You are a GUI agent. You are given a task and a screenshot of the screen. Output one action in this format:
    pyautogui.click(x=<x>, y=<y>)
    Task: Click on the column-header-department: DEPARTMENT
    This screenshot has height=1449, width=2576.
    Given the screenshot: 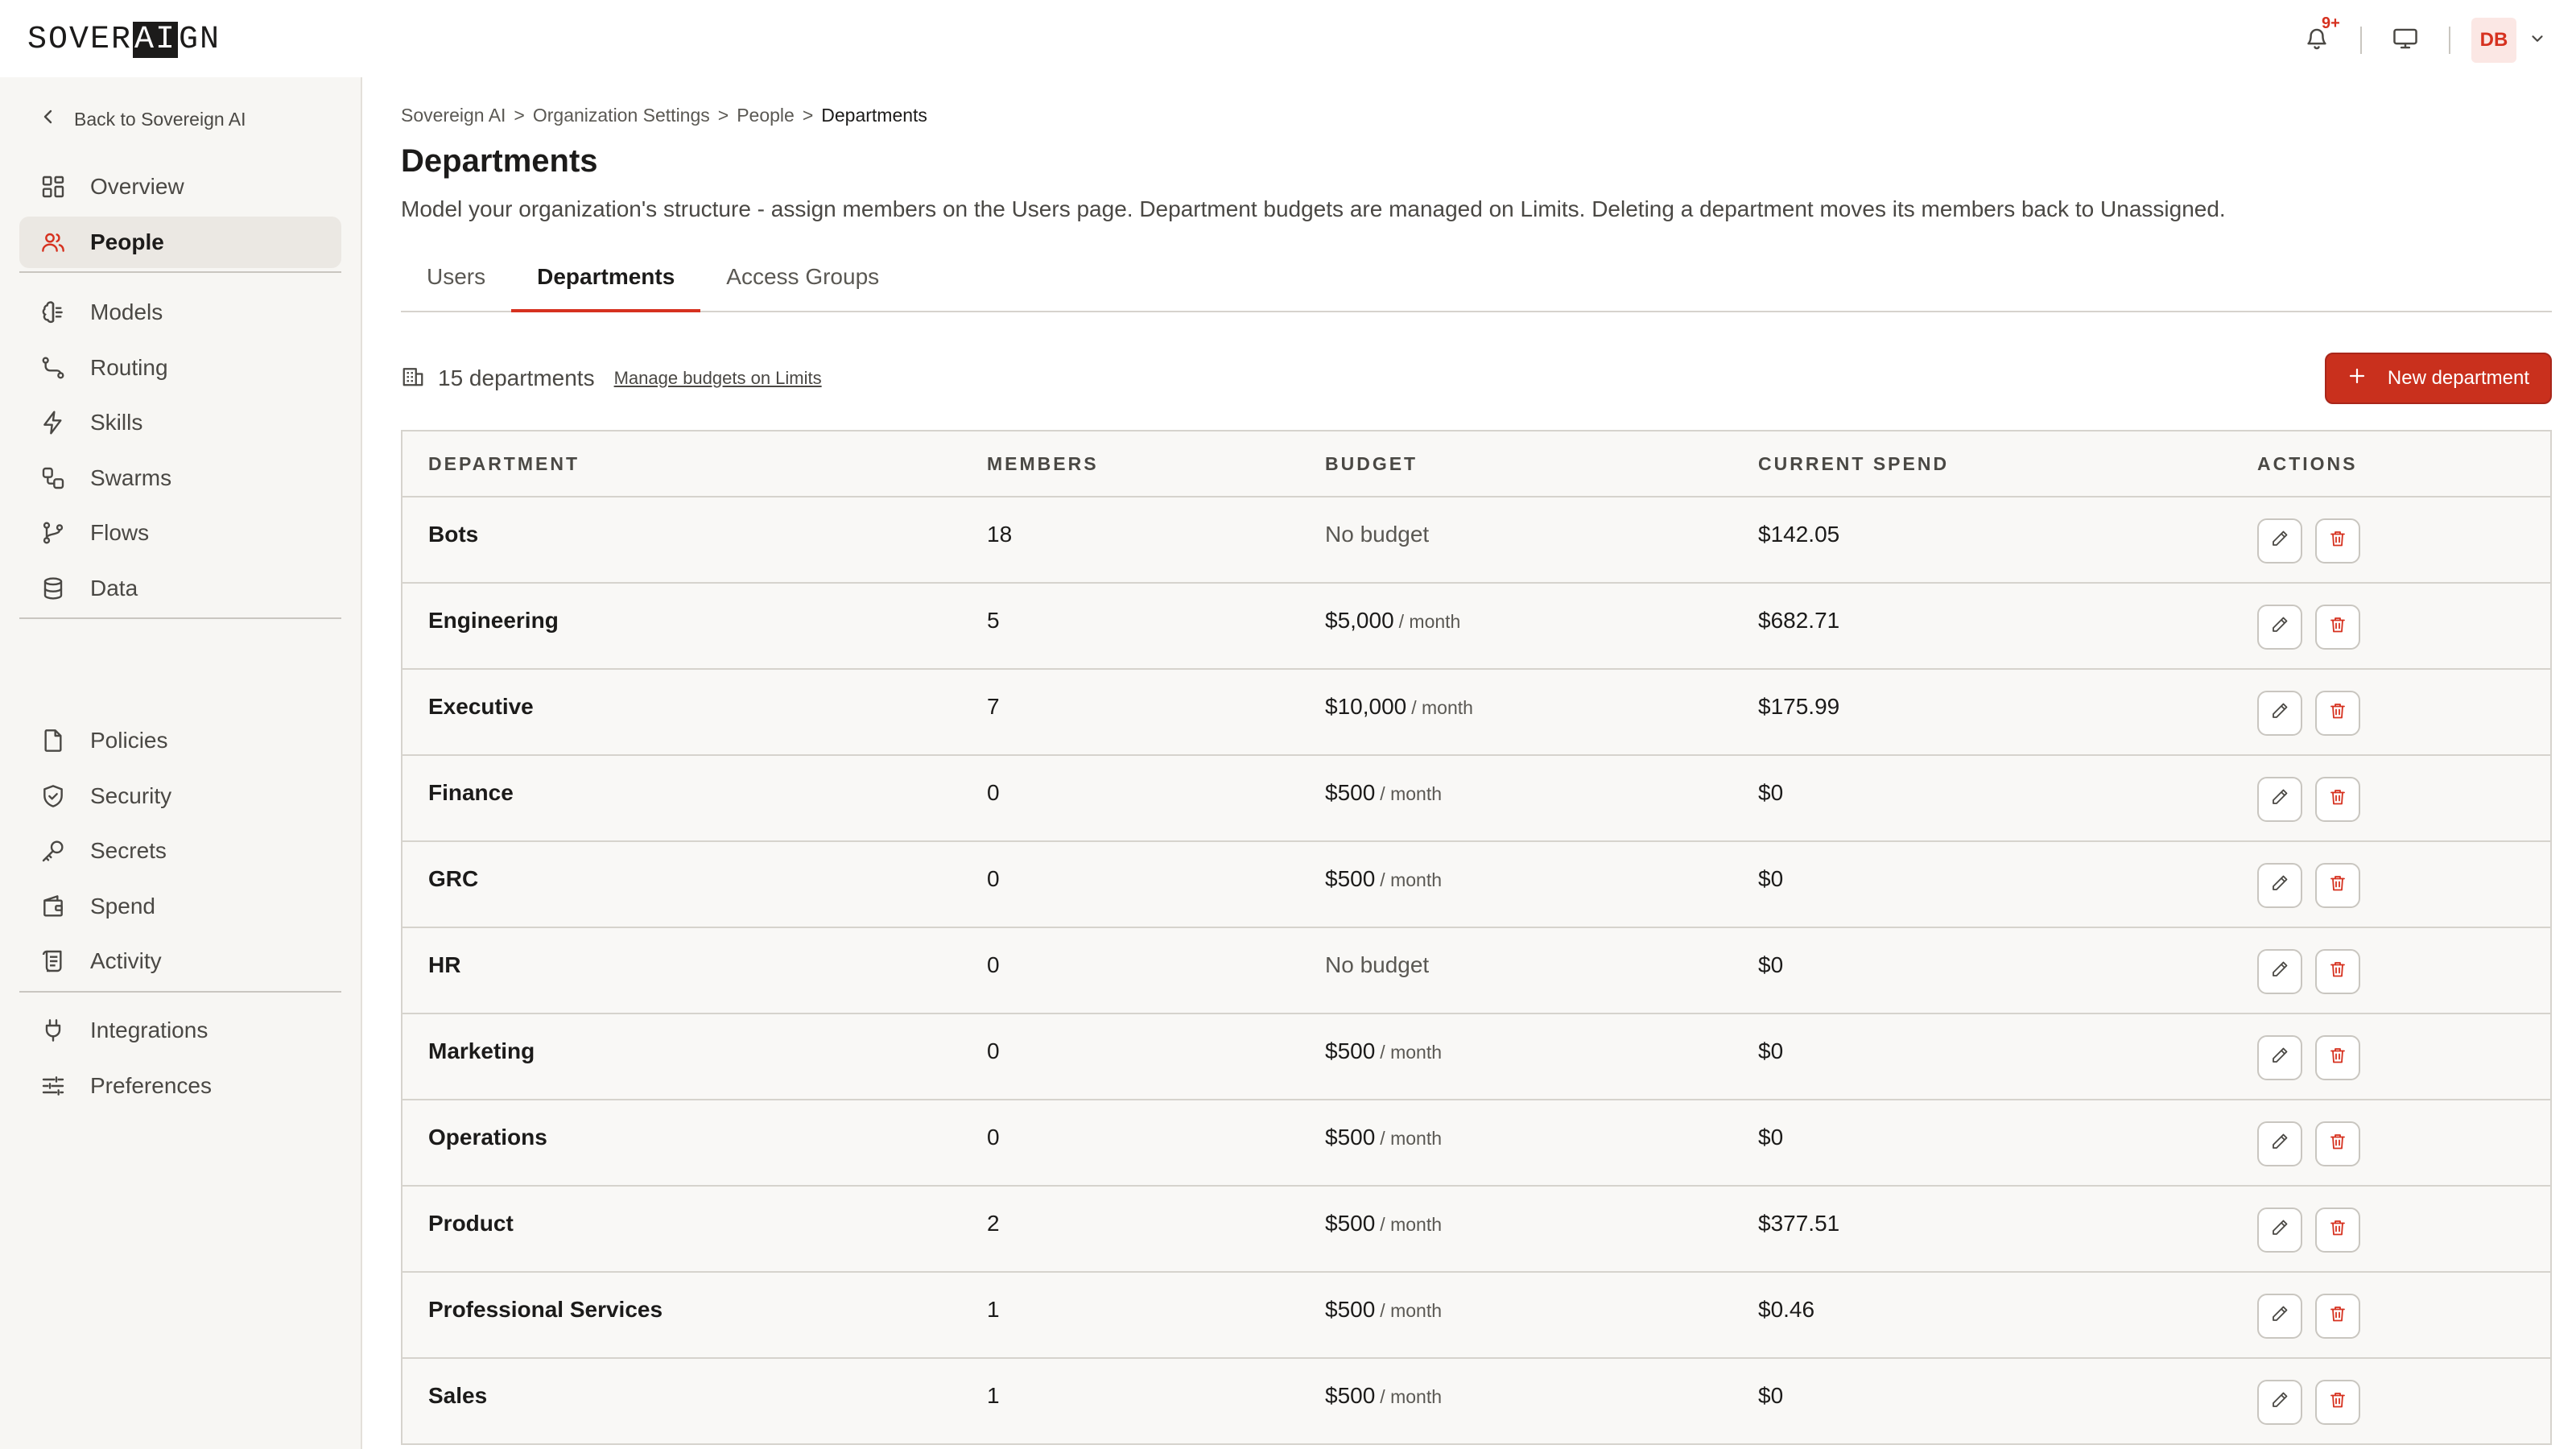 What is the action you would take?
    pyautogui.click(x=504, y=463)
    